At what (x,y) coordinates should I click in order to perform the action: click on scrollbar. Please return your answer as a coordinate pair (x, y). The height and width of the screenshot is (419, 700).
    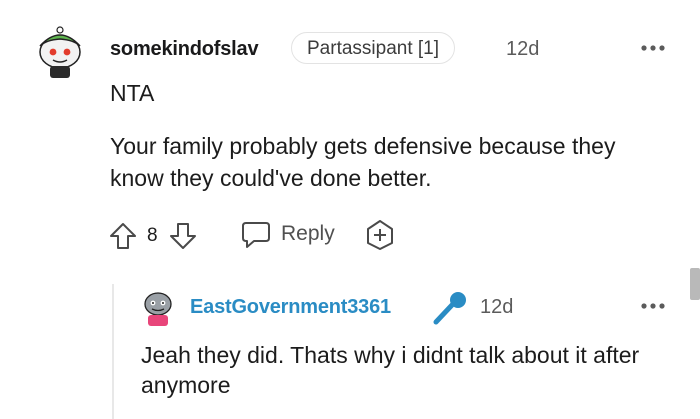
    Looking at the image, I should click on (695, 284).